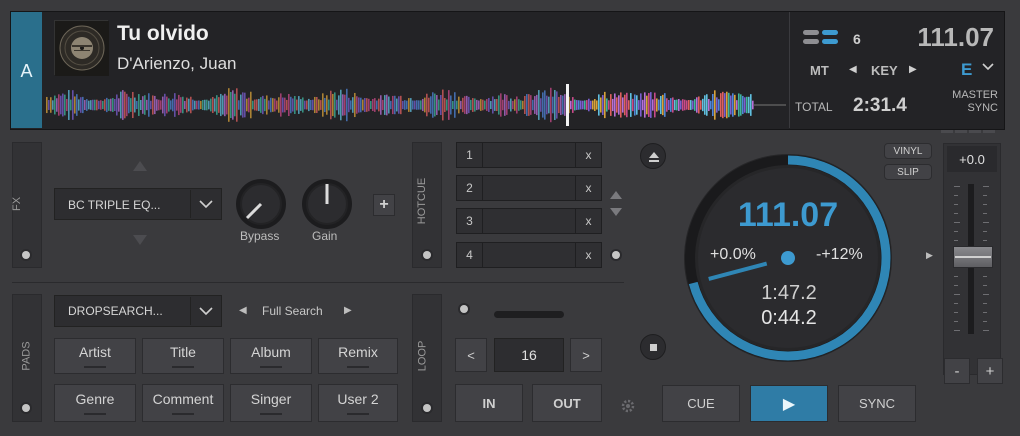 The width and height of the screenshot is (1020, 436). Describe the element at coordinates (529, 155) in the screenshot. I see `hotcue-row: 1 x` at that location.